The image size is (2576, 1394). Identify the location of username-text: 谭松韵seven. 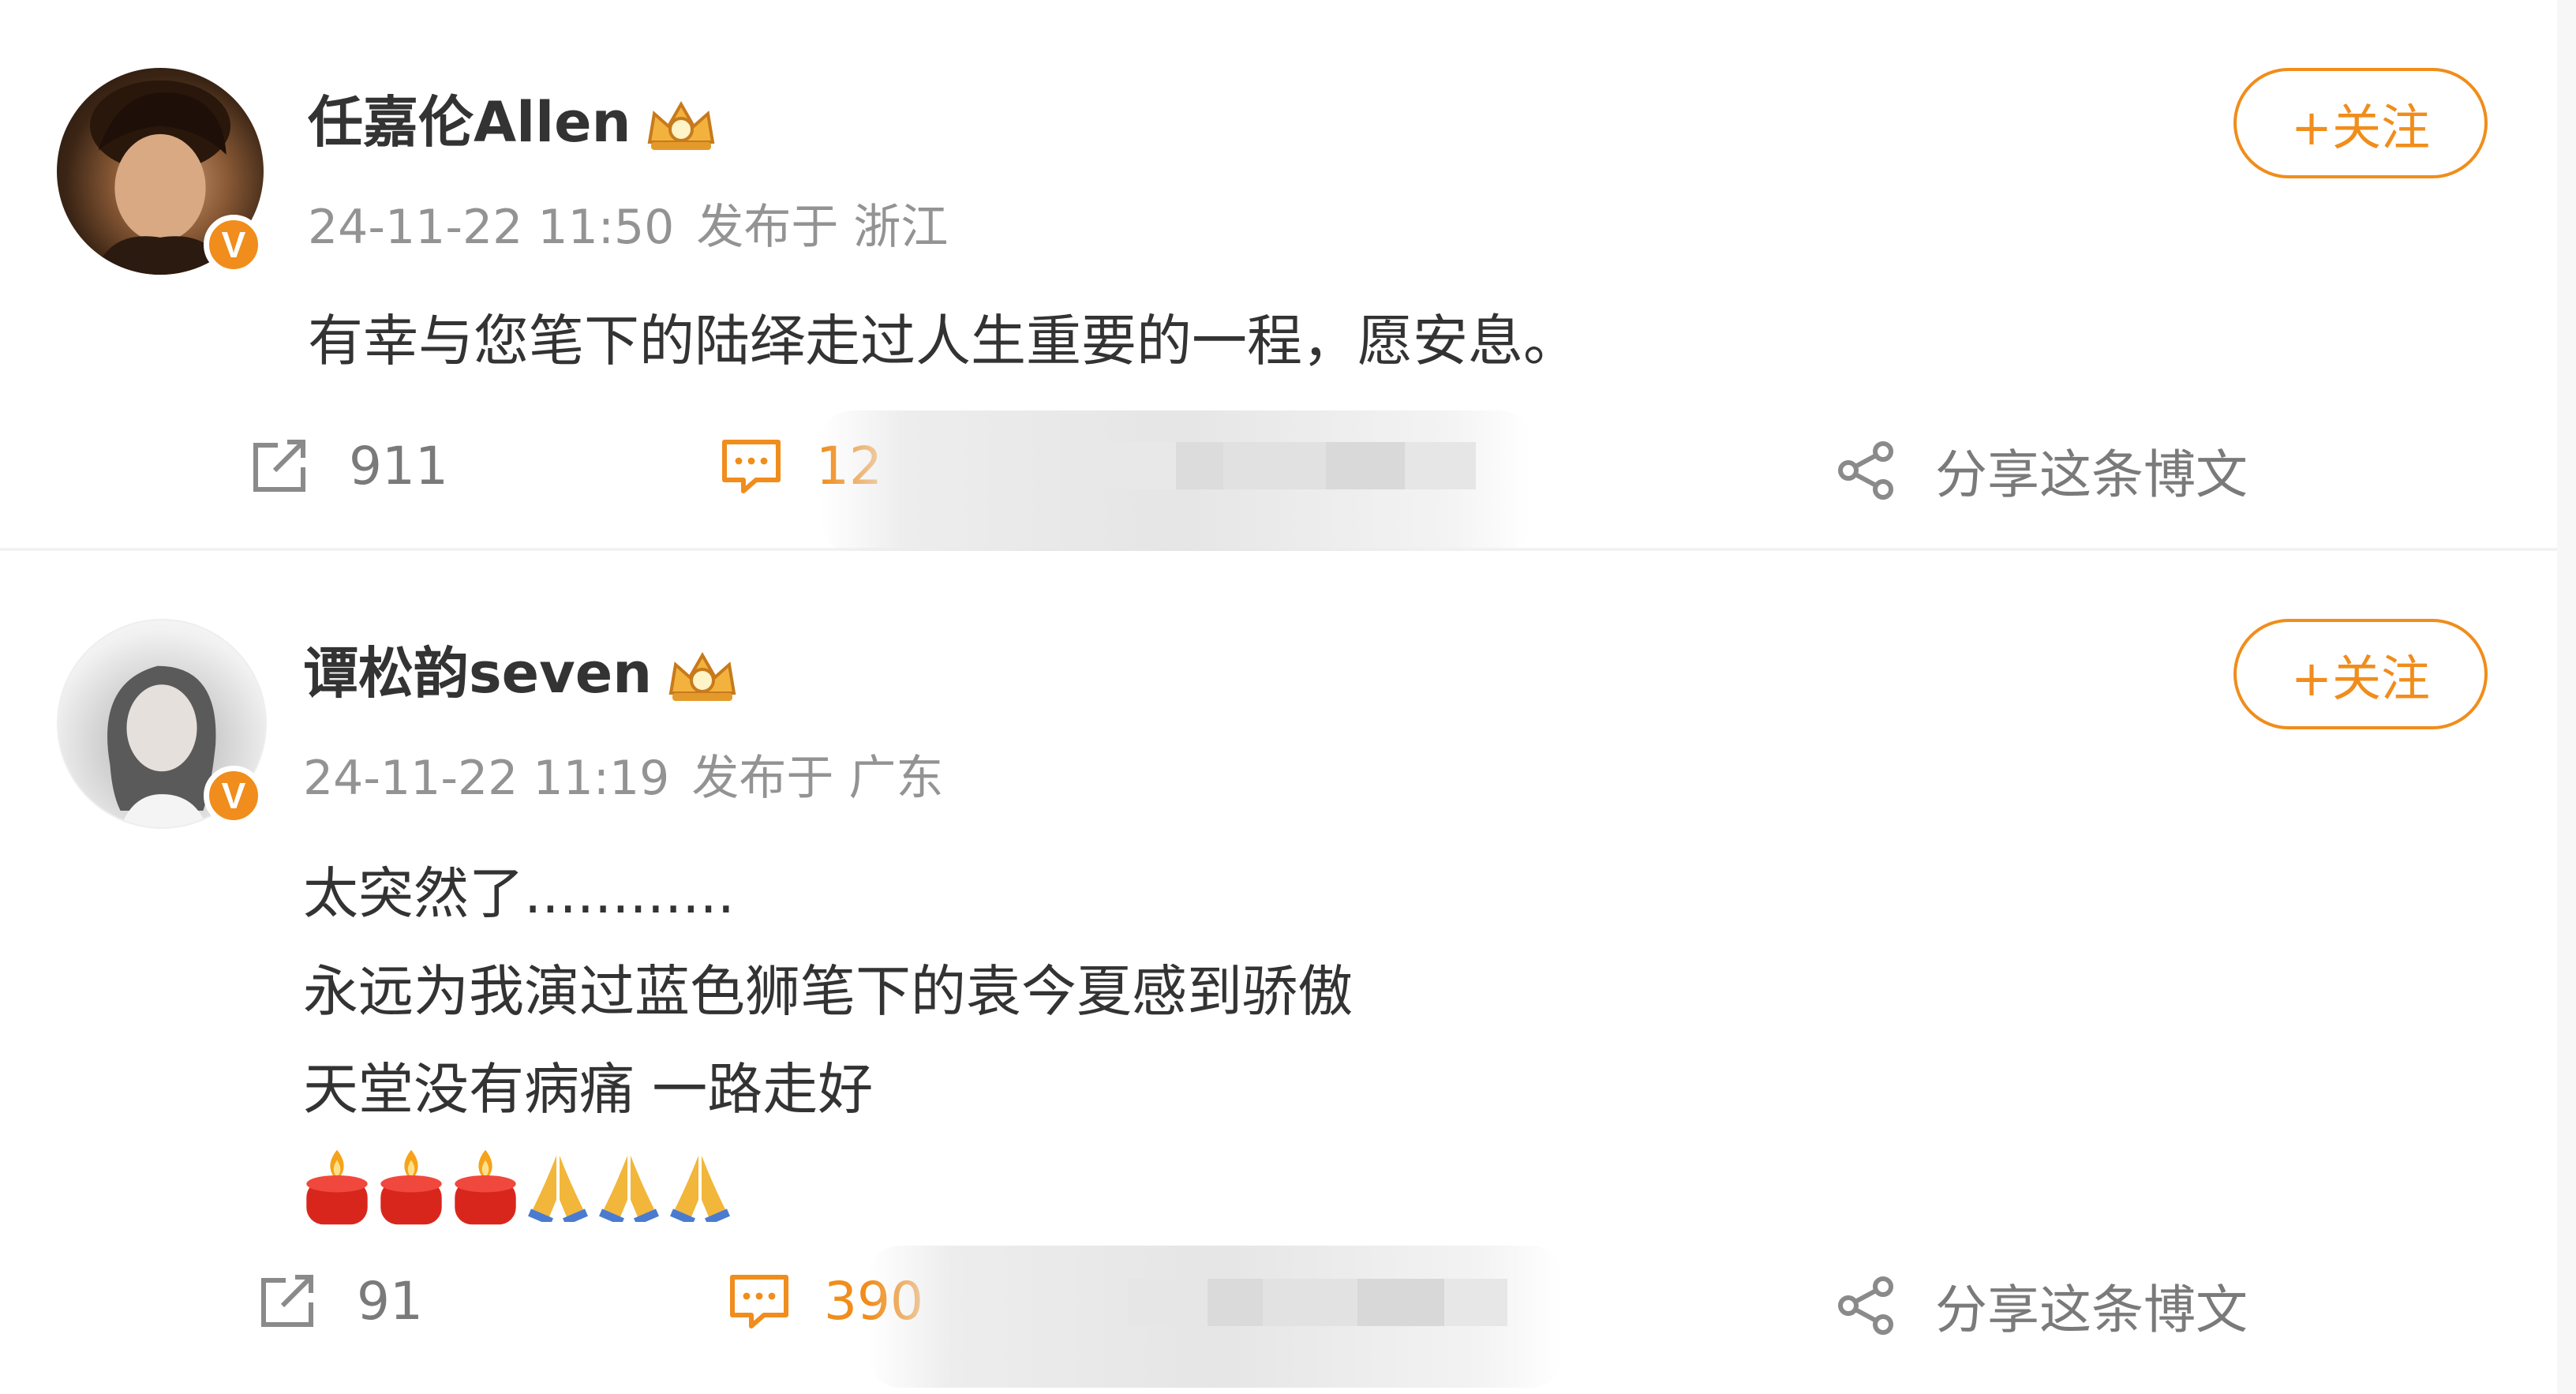
(477, 673).